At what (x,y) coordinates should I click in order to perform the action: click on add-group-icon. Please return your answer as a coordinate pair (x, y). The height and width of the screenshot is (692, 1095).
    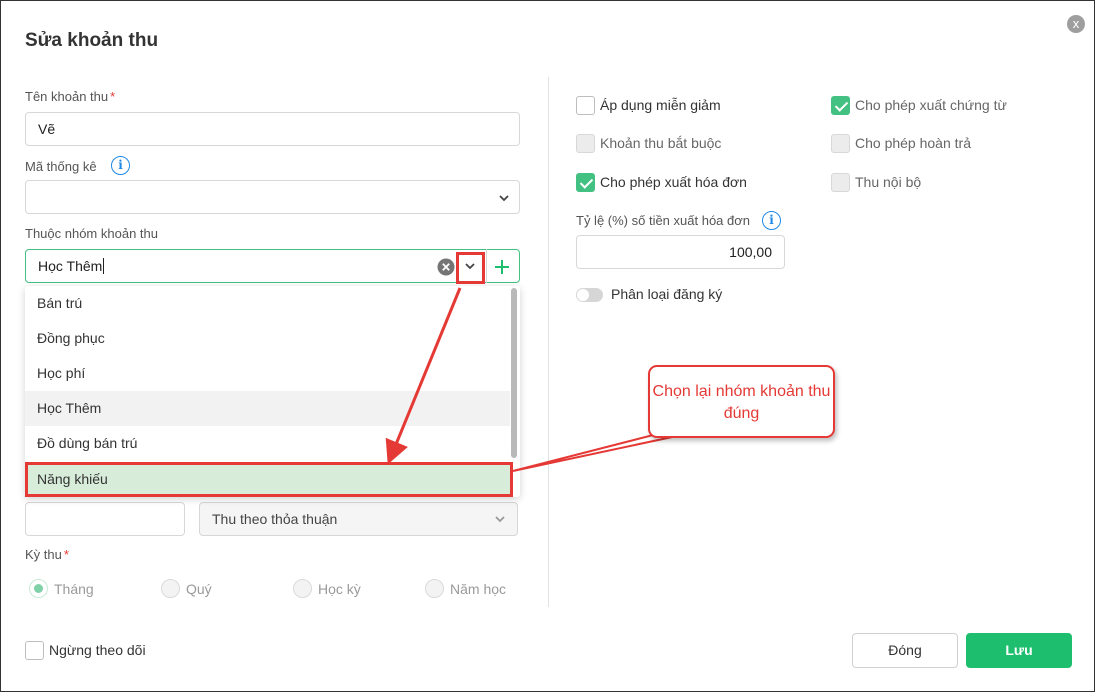
    Looking at the image, I should click on (502, 267).